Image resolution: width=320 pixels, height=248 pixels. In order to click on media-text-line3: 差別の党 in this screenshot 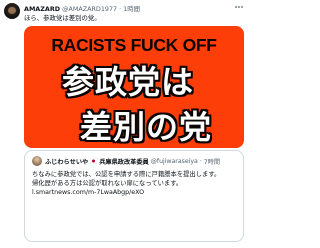, I will do `click(146, 127)`.